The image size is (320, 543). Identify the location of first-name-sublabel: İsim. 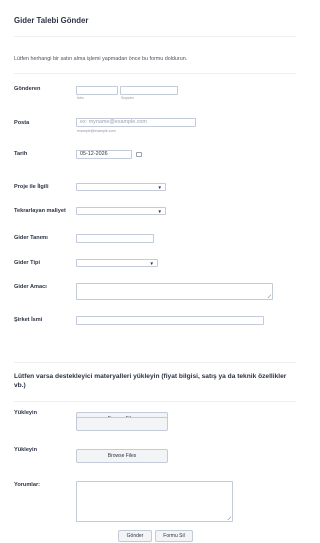
(80, 98).